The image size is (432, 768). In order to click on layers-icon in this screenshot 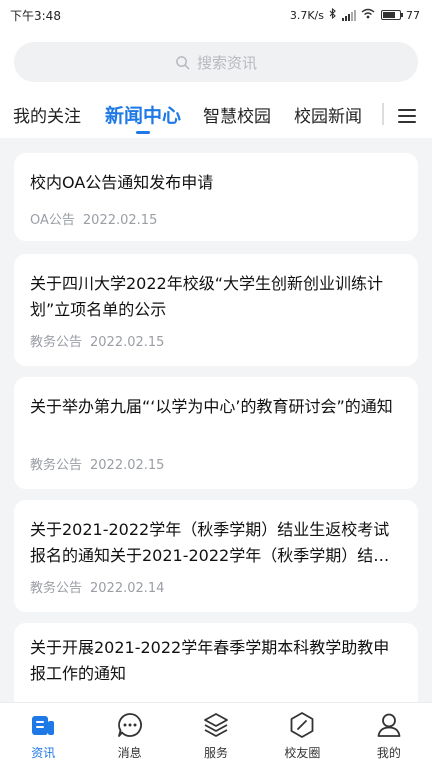, I will do `click(216, 725)`.